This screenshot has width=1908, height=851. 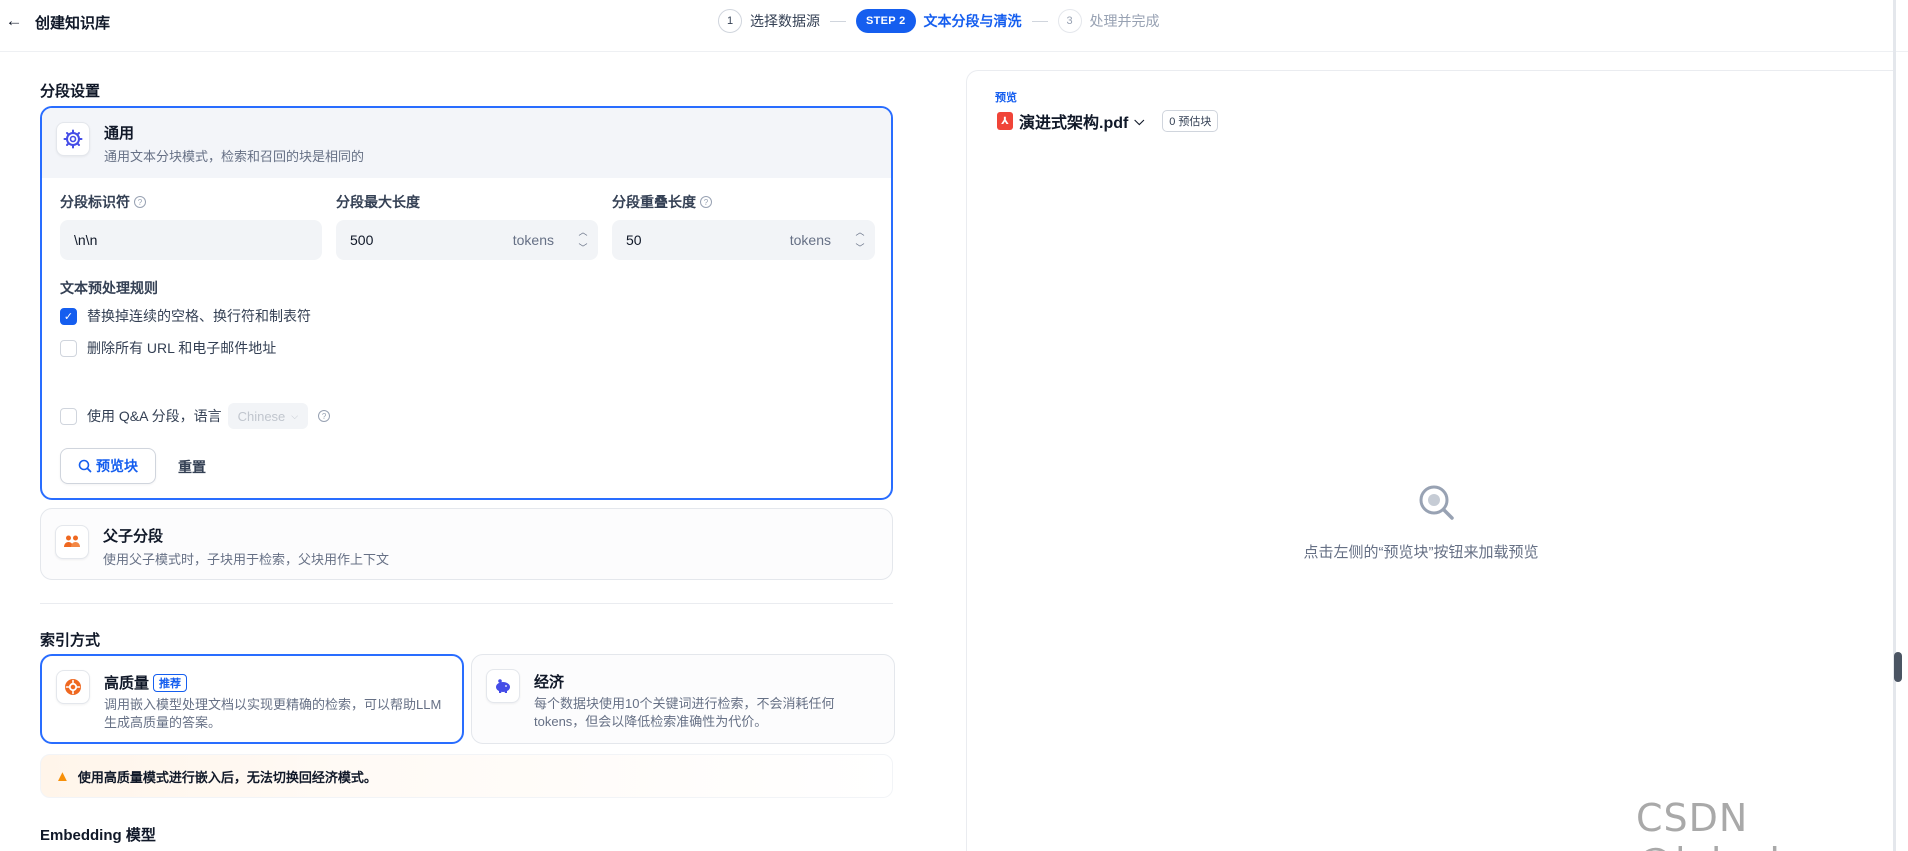 I want to click on reset-button: 重置, so click(x=192, y=467).